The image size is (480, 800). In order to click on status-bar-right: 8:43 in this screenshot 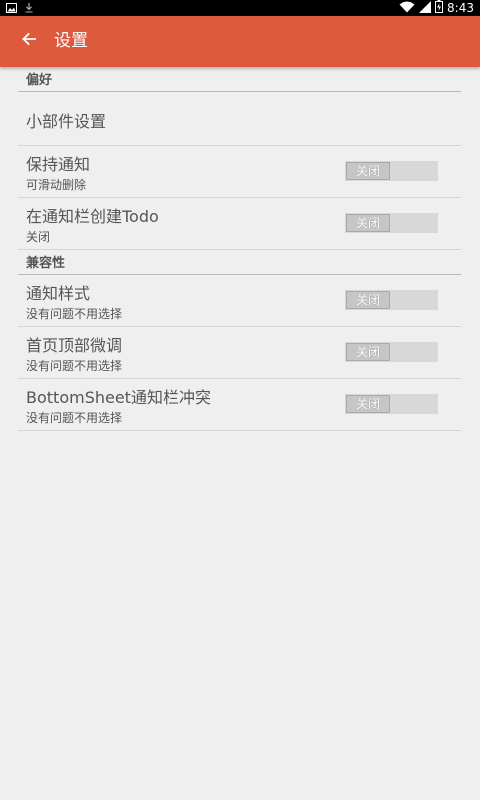, I will do `click(436, 8)`.